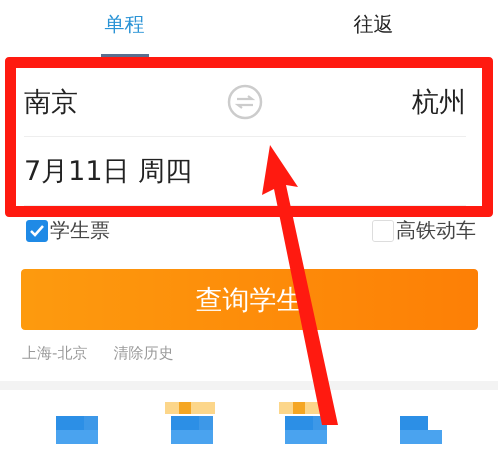  I want to click on check-icon, so click(37, 230).